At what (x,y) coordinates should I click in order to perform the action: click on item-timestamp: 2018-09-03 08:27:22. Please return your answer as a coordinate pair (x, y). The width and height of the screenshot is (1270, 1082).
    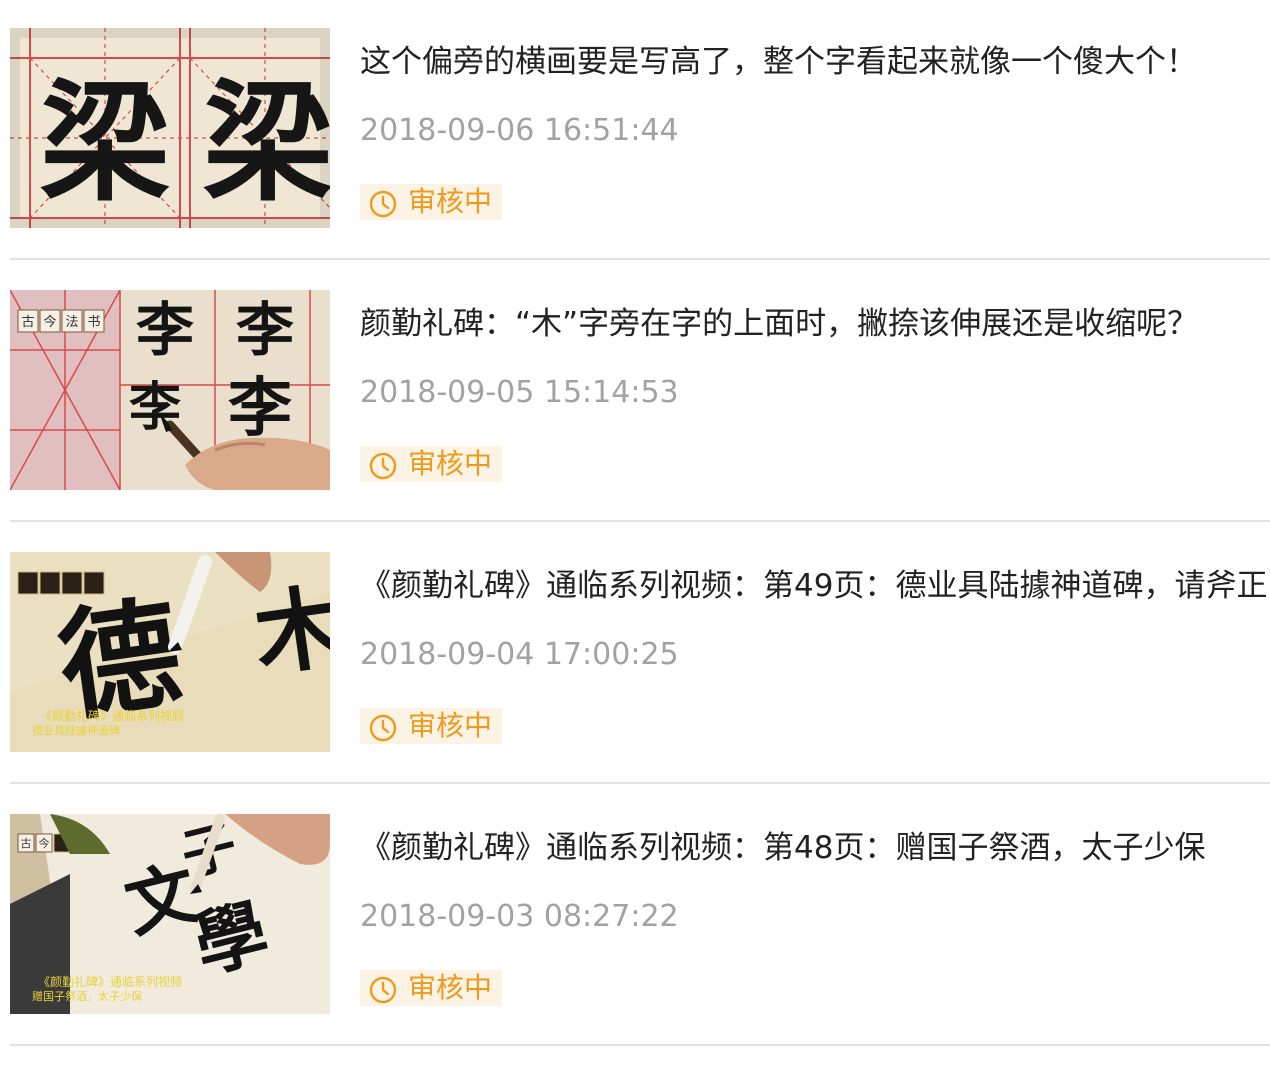
    Looking at the image, I should click on (519, 916).